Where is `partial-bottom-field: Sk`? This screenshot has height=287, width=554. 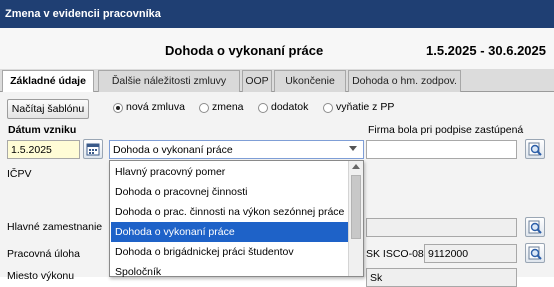
partial-bottom-field: Sk is located at coordinates (441, 277).